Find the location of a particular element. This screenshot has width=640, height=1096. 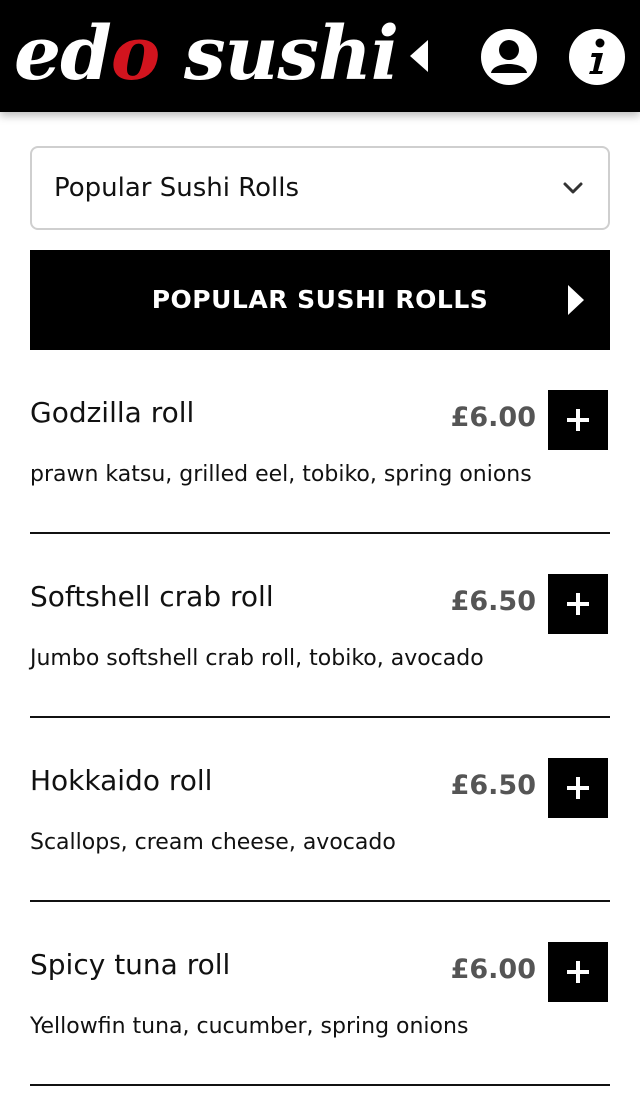

app-header: edo sushi is located at coordinates (320, 56).